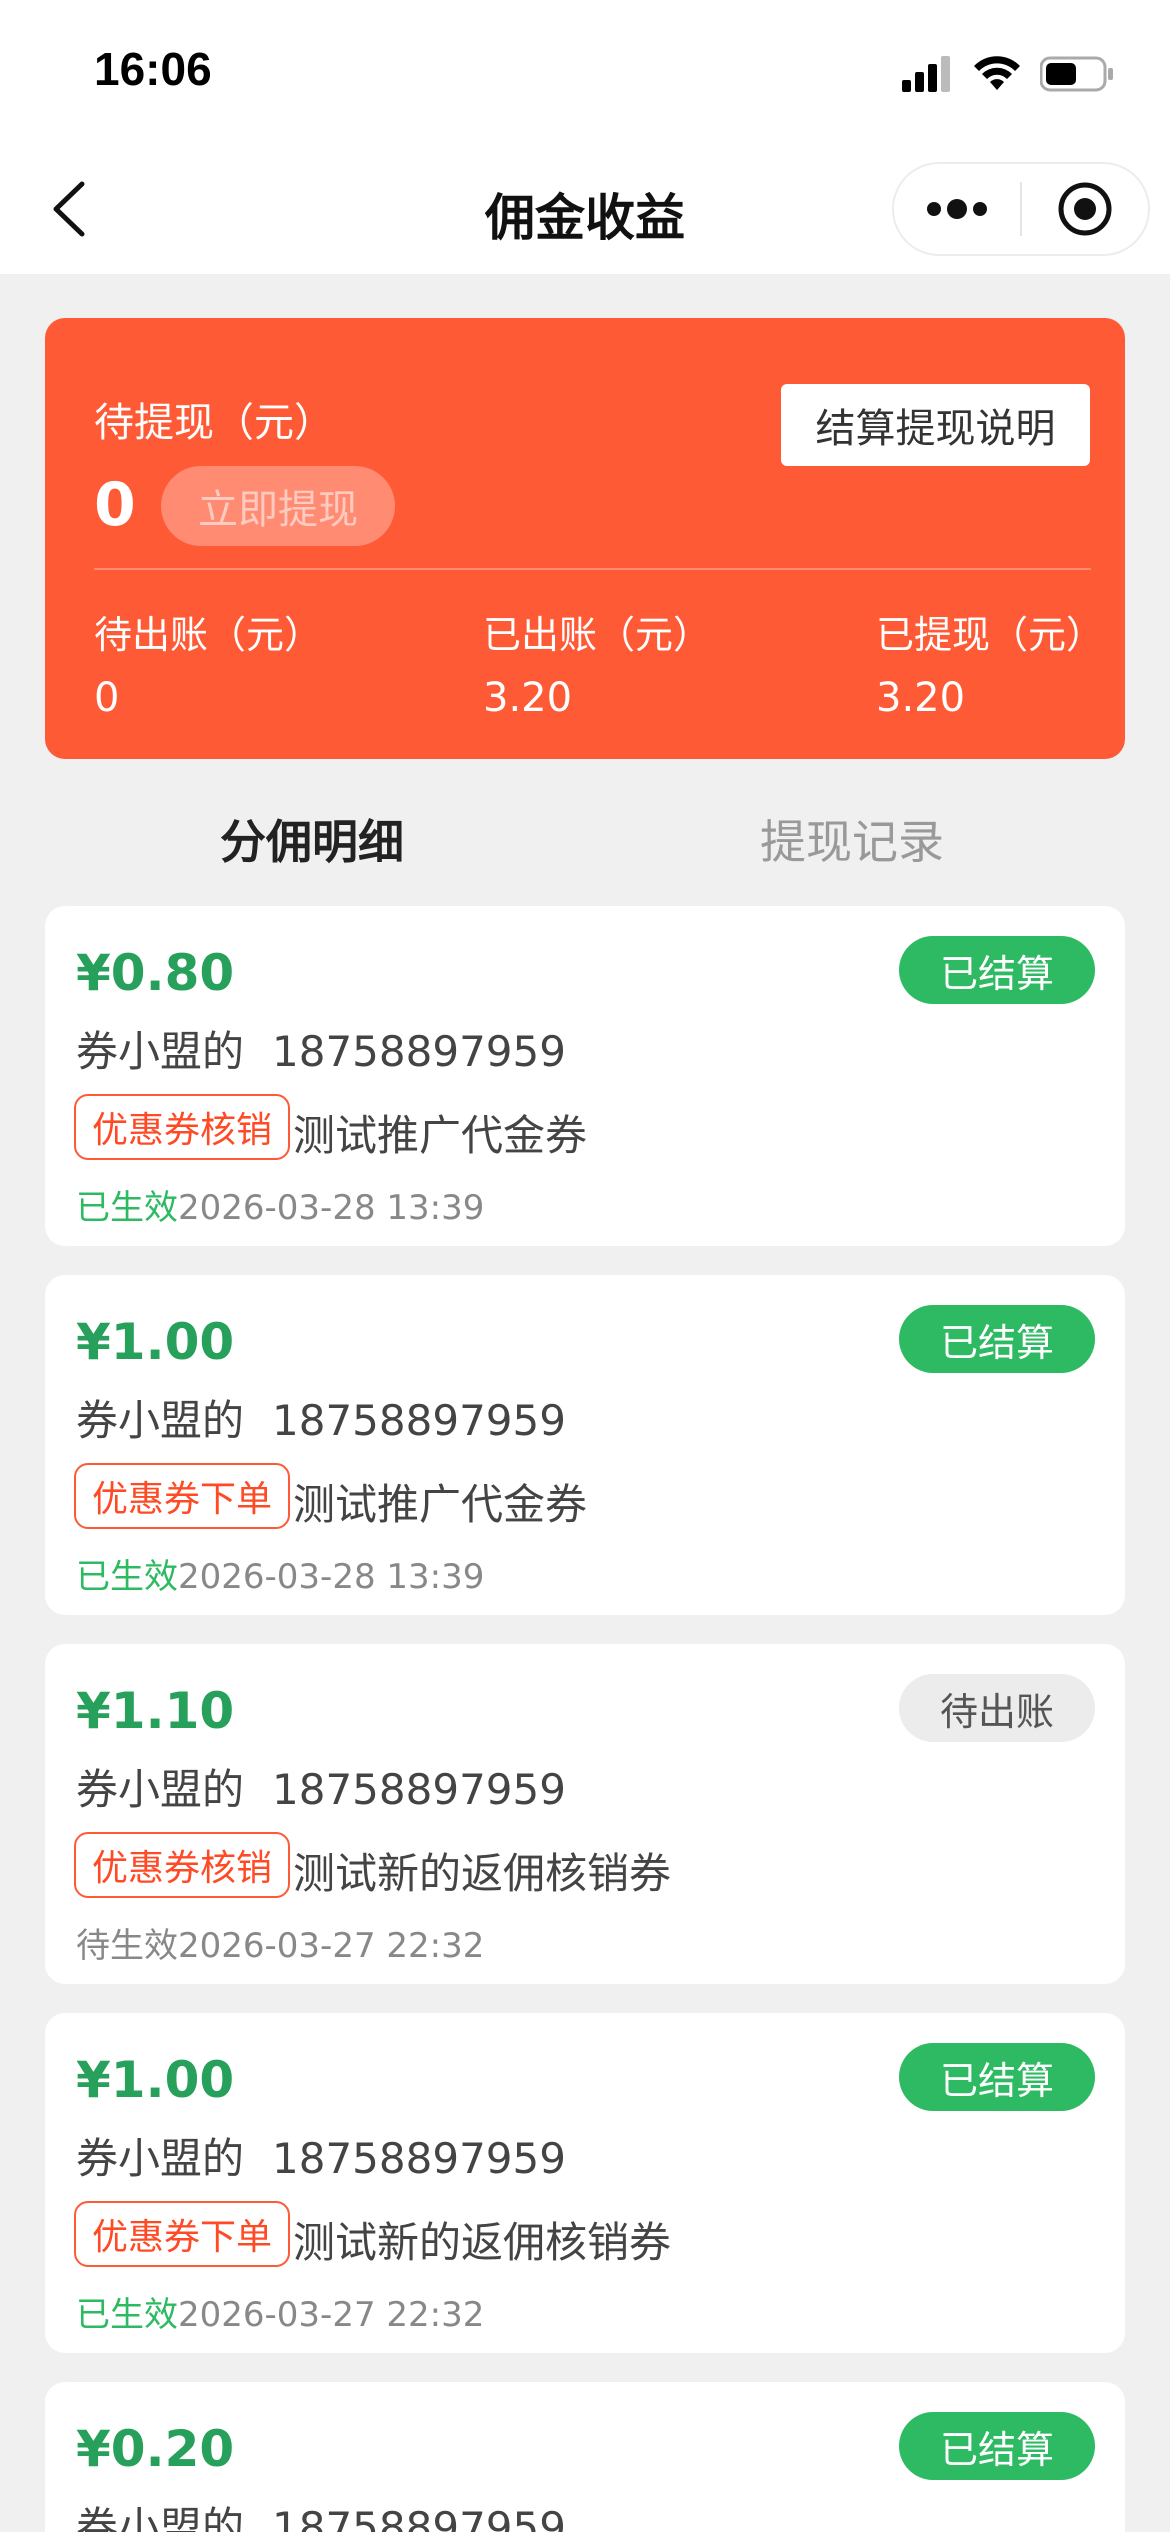  I want to click on target-close-icon, so click(1085, 209).